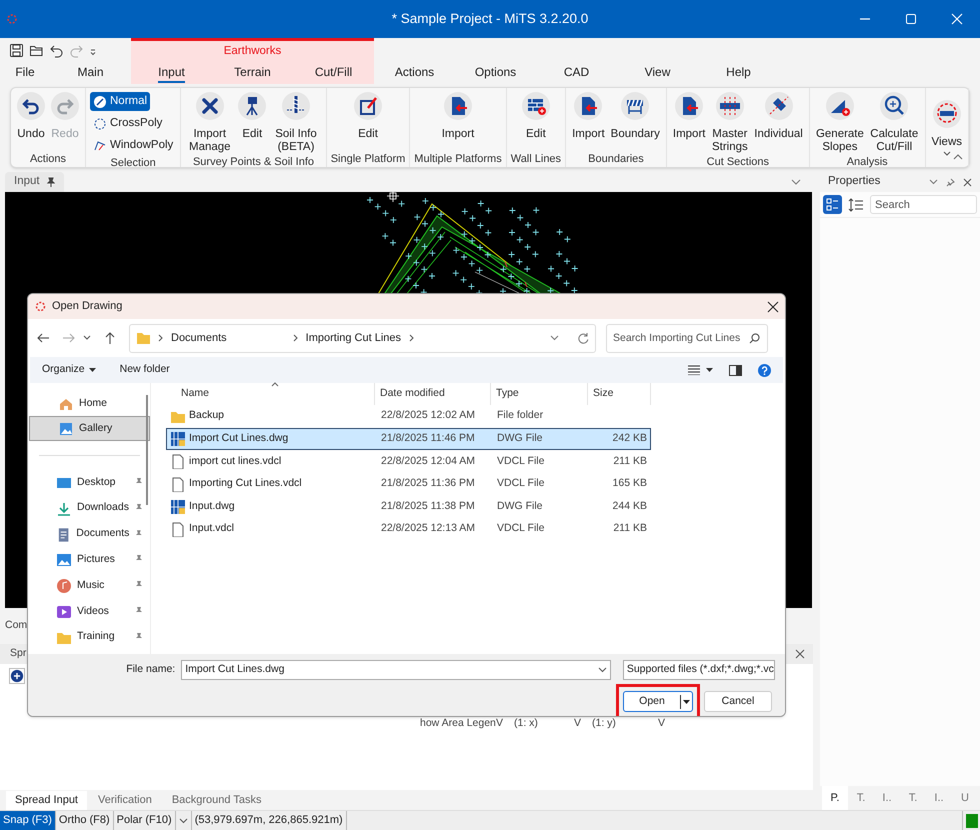 This screenshot has width=980, height=830. Describe the element at coordinates (16, 626) in the screenshot. I see `command-label: Com` at that location.